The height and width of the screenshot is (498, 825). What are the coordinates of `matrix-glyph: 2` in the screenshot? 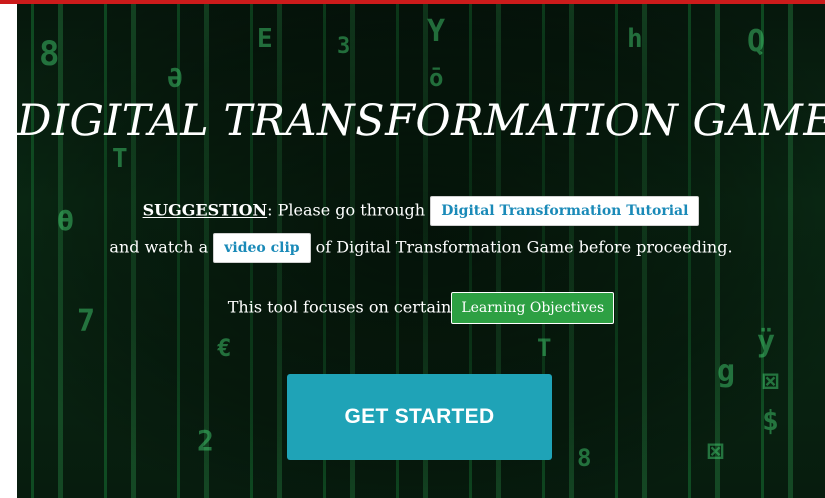 It's located at (205, 440).